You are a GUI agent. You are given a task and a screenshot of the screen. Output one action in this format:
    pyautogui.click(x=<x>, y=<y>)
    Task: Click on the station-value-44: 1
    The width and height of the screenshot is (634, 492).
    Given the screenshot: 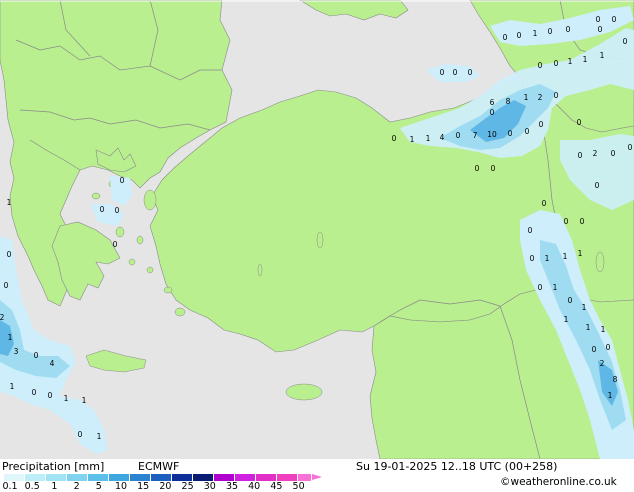 What is the action you would take?
    pyautogui.click(x=547, y=258)
    